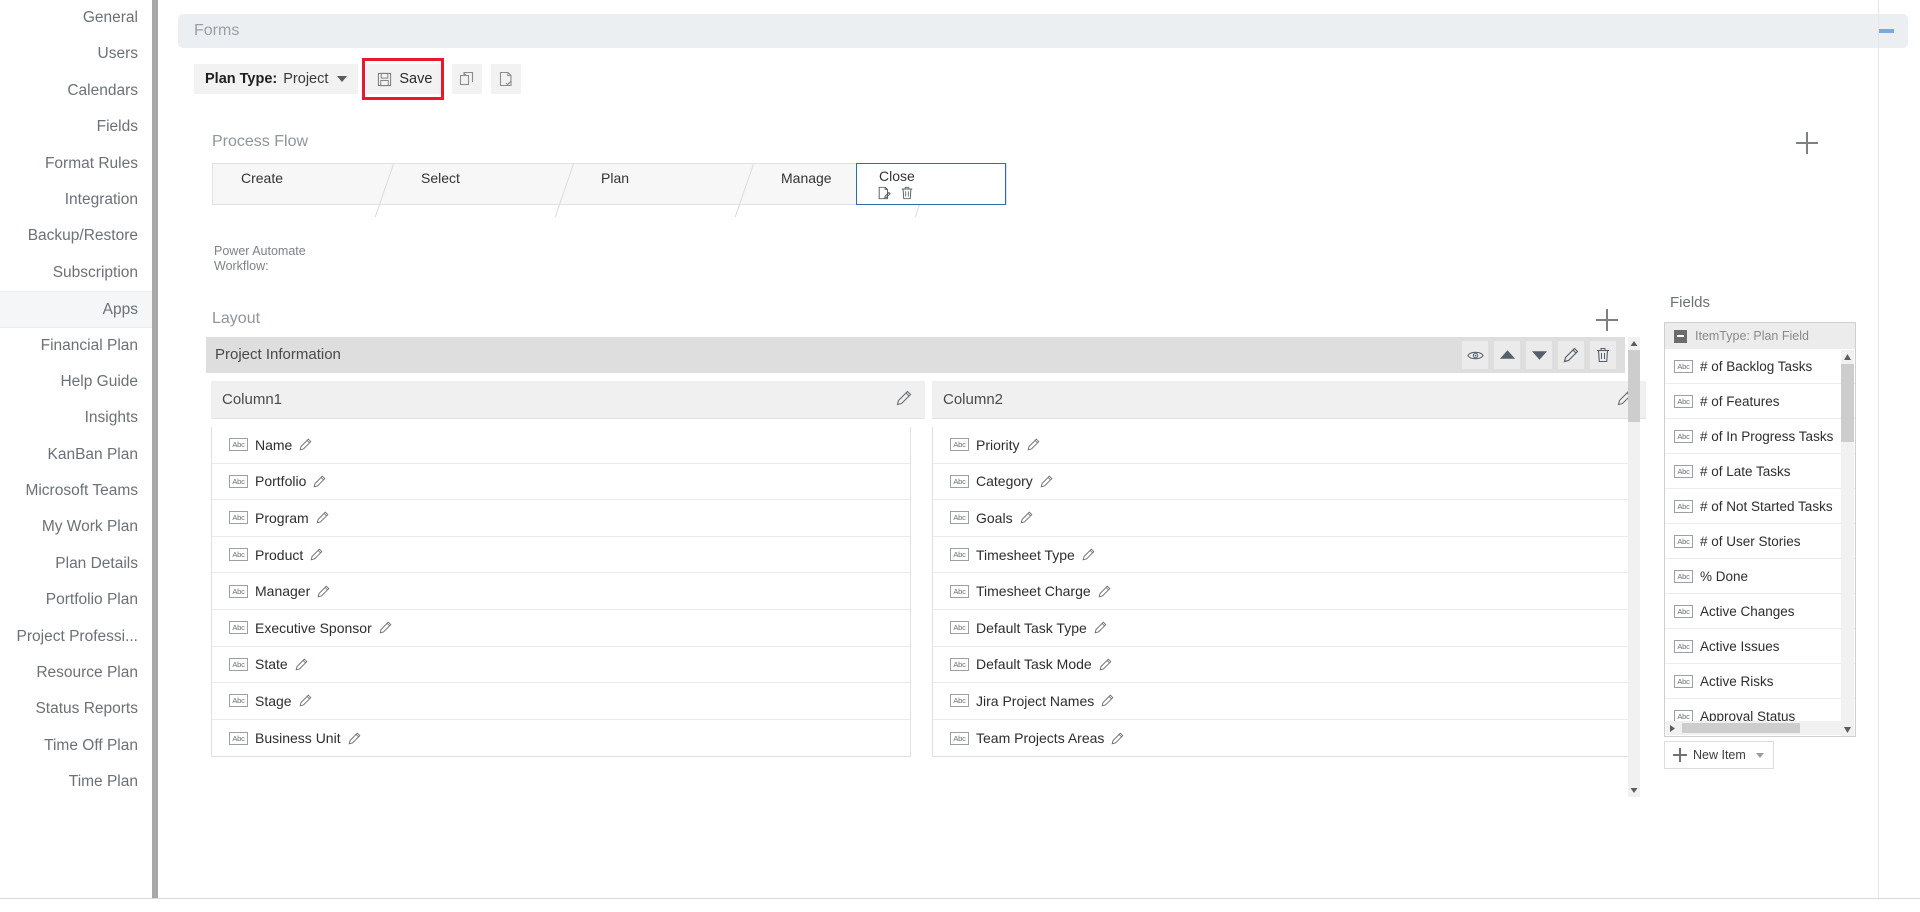 Image resolution: width=1920 pixels, height=912 pixels. What do you see at coordinates (1634, 386) in the screenshot?
I see `layout-scrollbar-thumb` at bounding box center [1634, 386].